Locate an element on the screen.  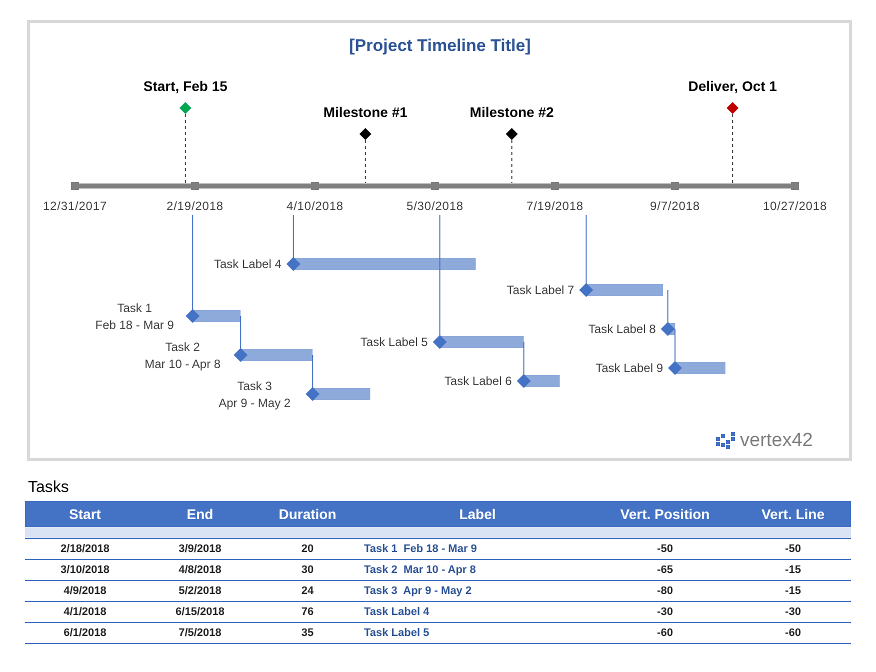
table-cell: -65 is located at coordinates (665, 570).